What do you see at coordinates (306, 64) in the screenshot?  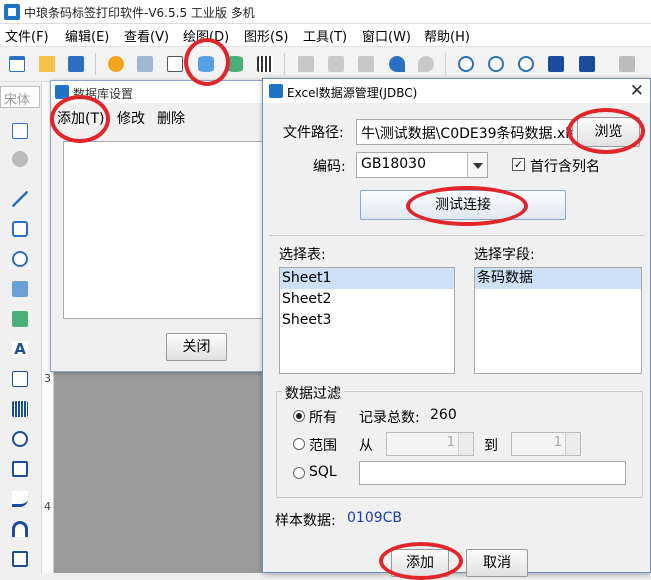 I see `cut-icon` at bounding box center [306, 64].